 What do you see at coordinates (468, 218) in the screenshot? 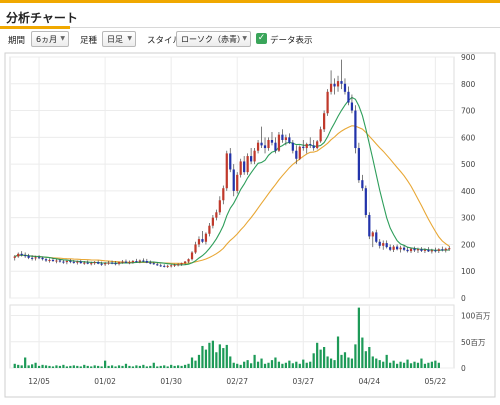
I see `price-tick-label: 300` at bounding box center [468, 218].